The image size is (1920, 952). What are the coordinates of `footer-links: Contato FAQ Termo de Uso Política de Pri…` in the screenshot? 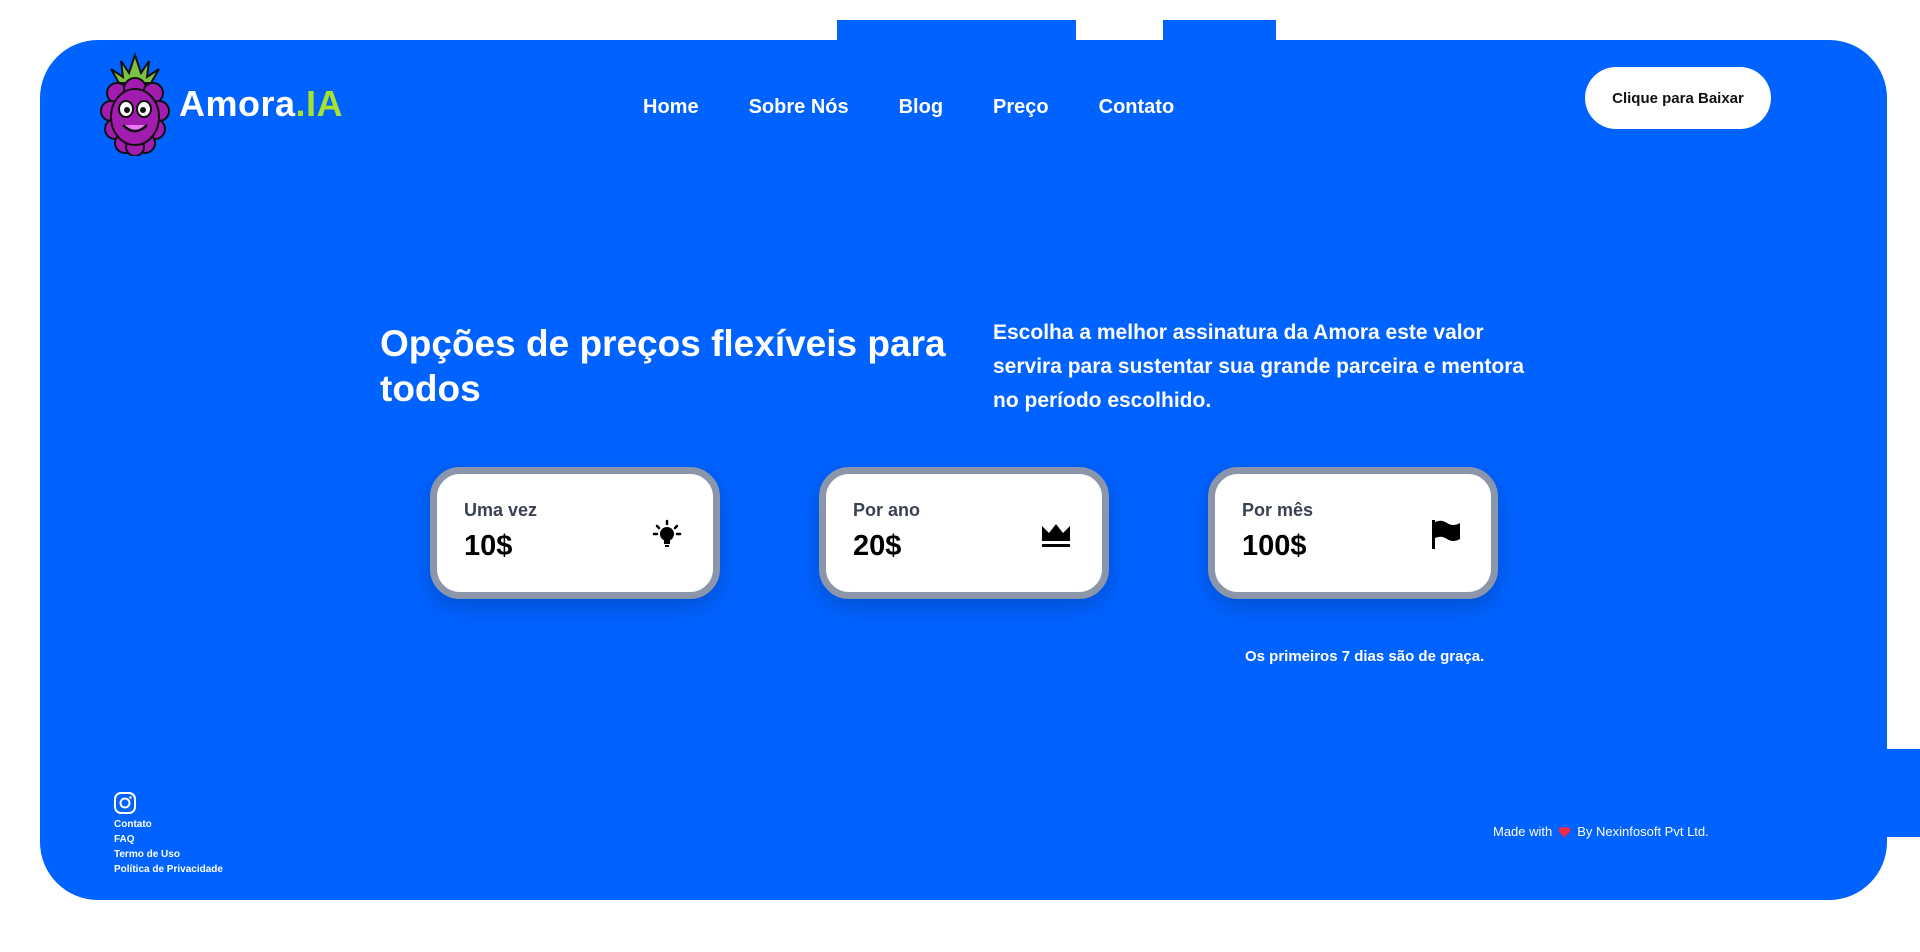 It's located at (168, 847).